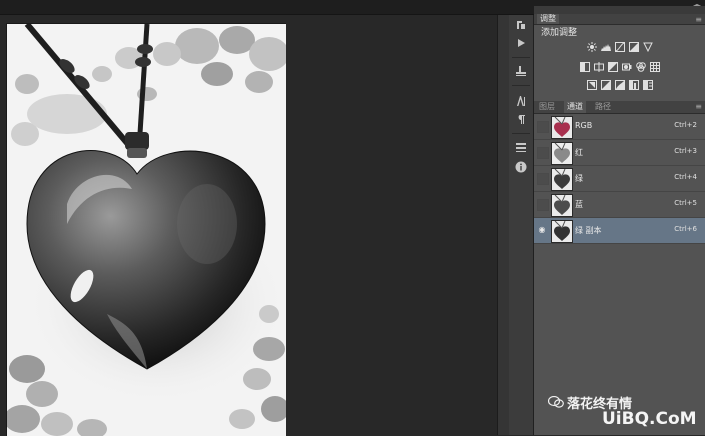 The height and width of the screenshot is (436, 705). Describe the element at coordinates (626, 67) in the screenshot. I see `photo-filter-icon` at that location.